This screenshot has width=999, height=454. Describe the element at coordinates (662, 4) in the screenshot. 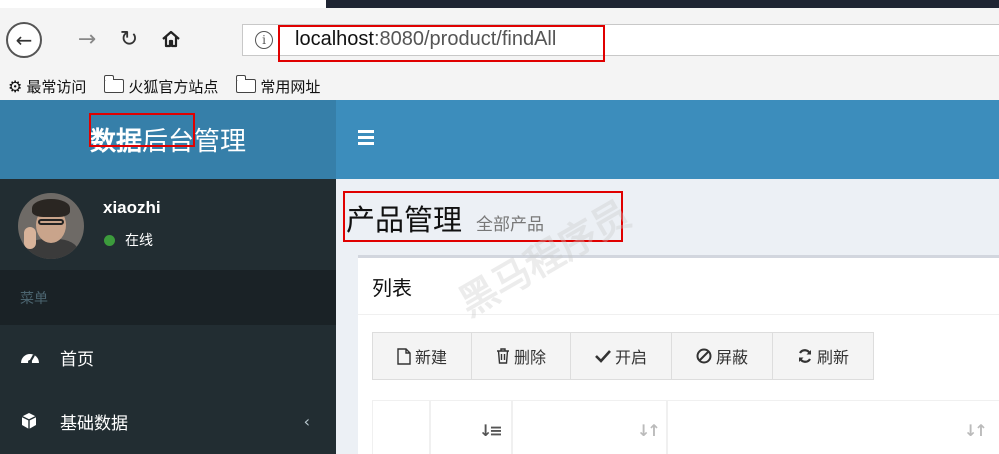

I see `window-top-strip` at that location.